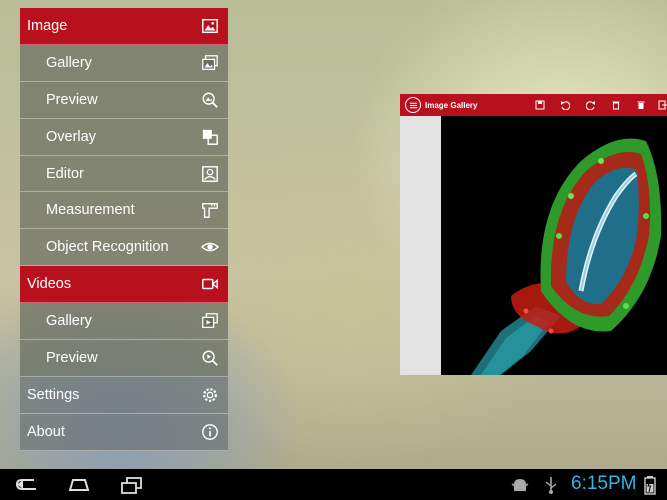 Image resolution: width=667 pixels, height=500 pixels. I want to click on menu-header-image-label: Image, so click(47, 25).